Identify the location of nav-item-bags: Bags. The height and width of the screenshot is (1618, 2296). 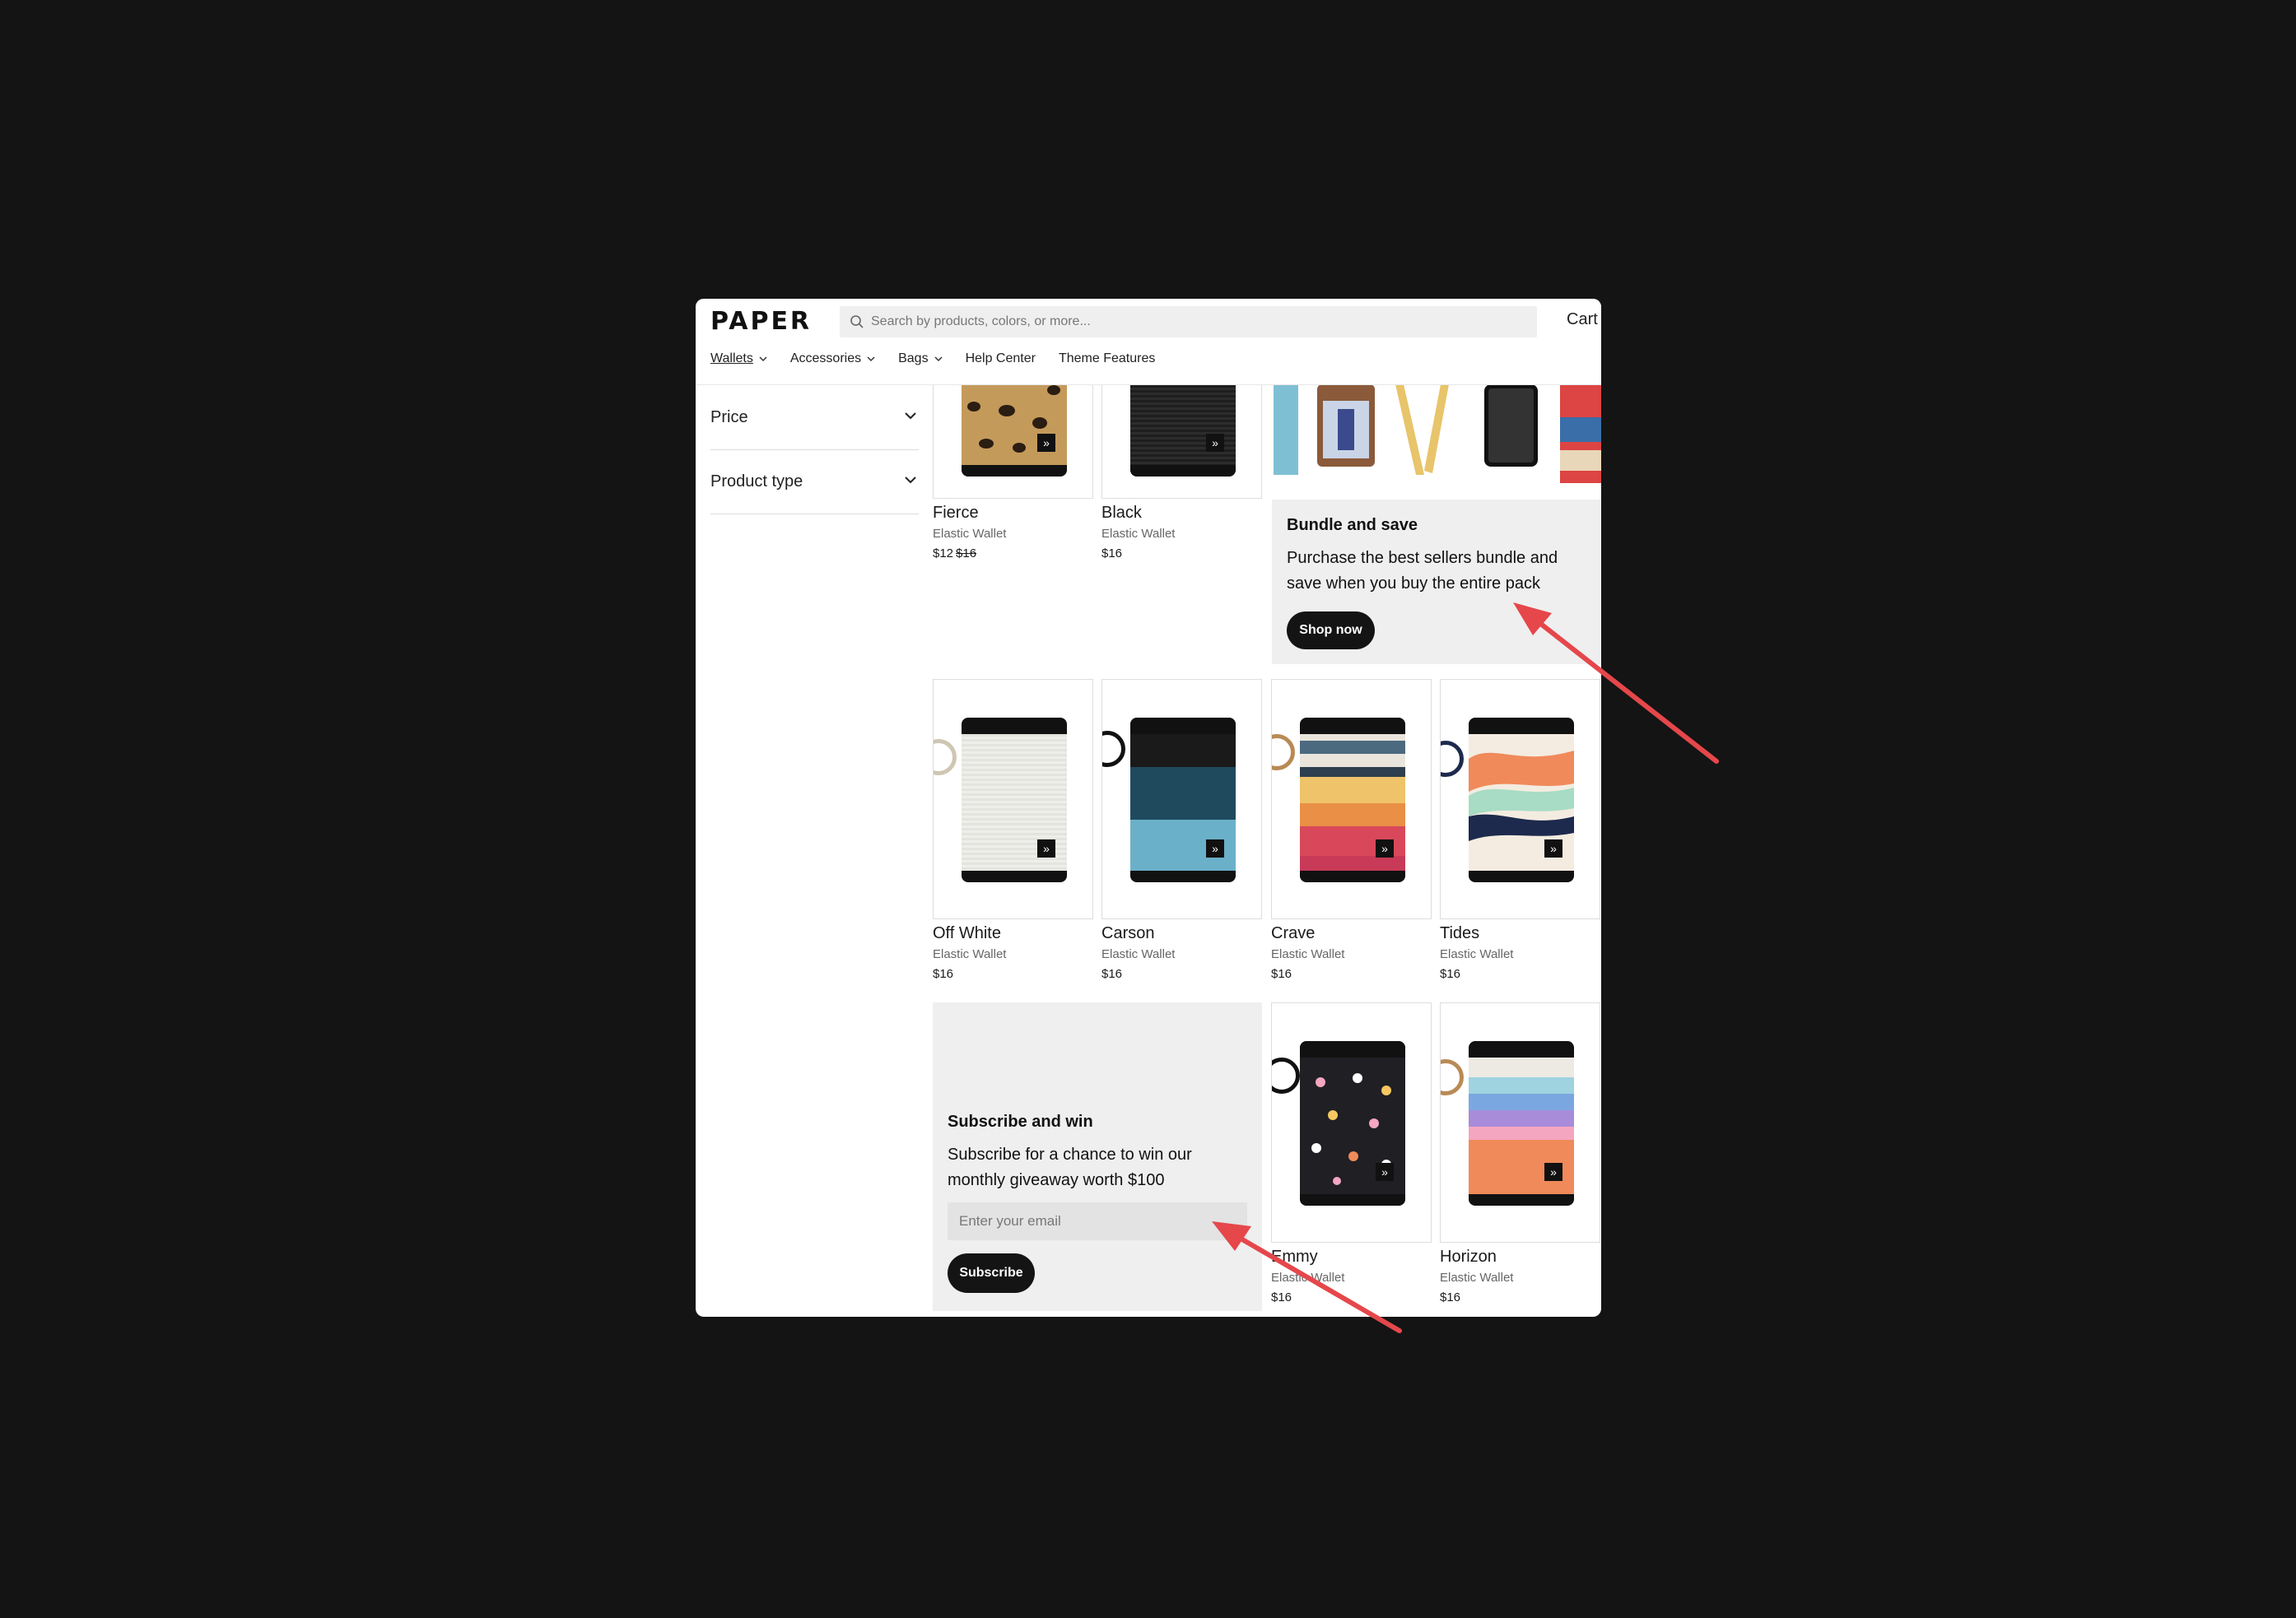
(920, 358).